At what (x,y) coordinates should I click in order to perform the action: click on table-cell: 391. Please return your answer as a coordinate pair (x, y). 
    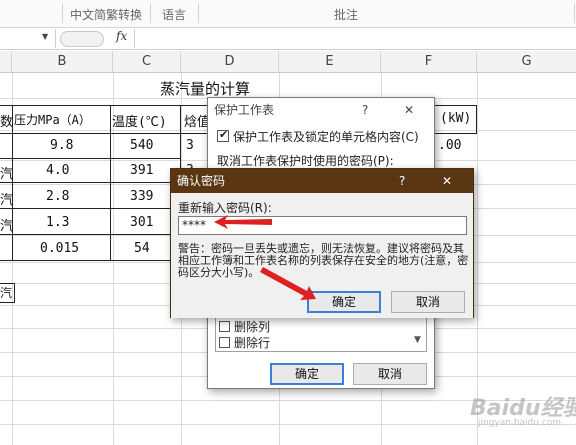
    Looking at the image, I should click on (141, 170).